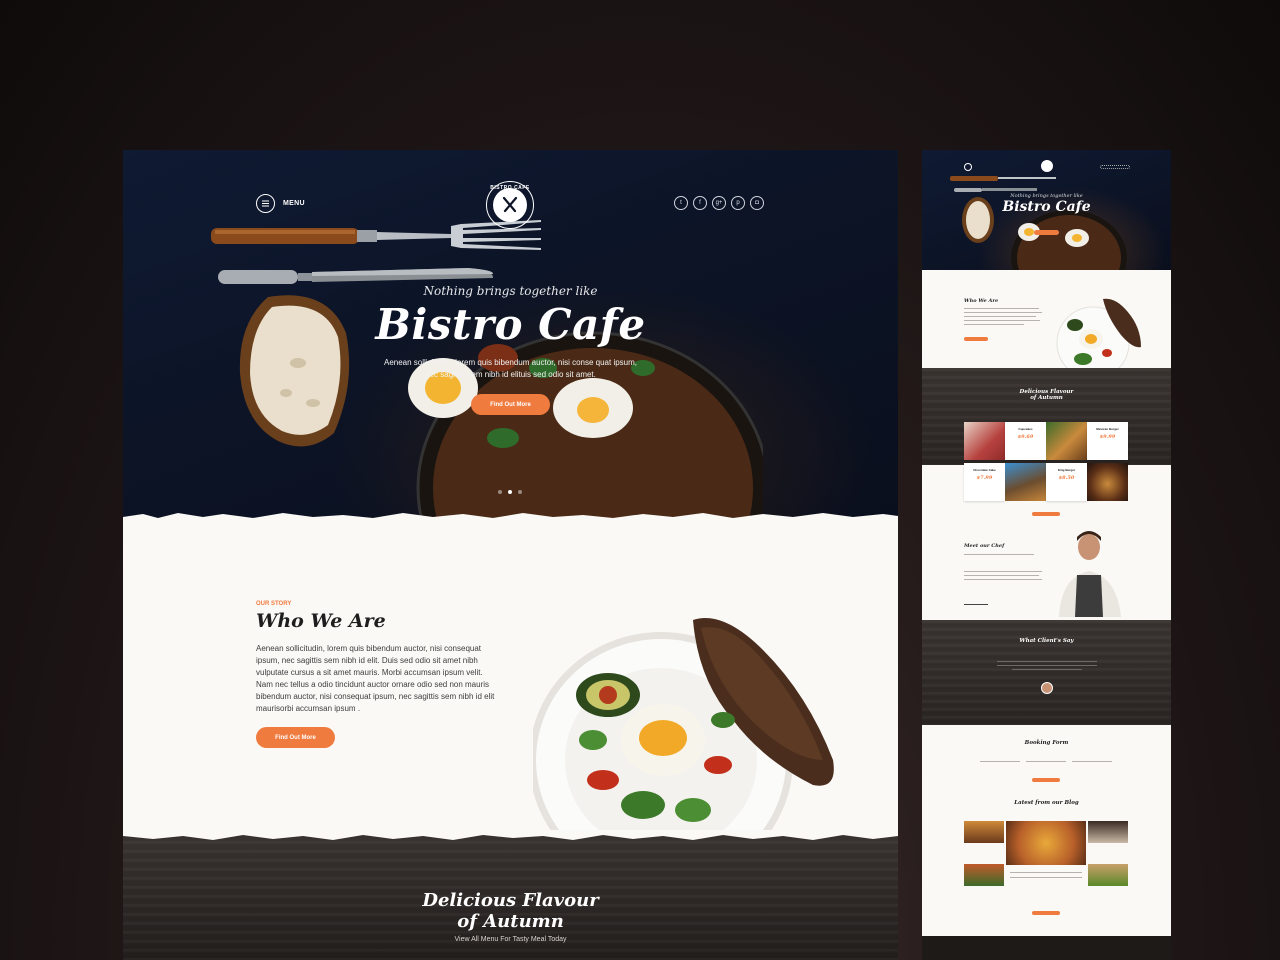  I want to click on thumb-booking-title: Booking Form, so click(1046, 743).